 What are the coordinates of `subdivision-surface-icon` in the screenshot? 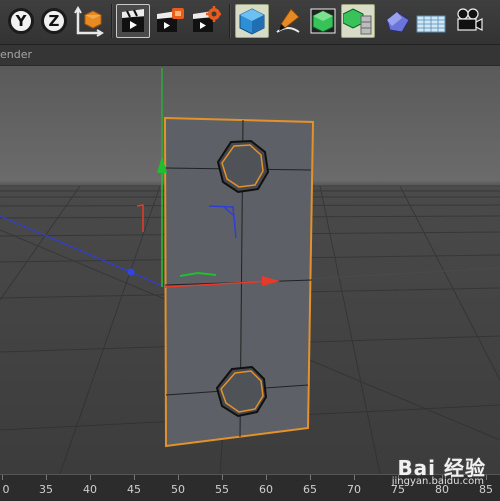 It's located at (323, 21).